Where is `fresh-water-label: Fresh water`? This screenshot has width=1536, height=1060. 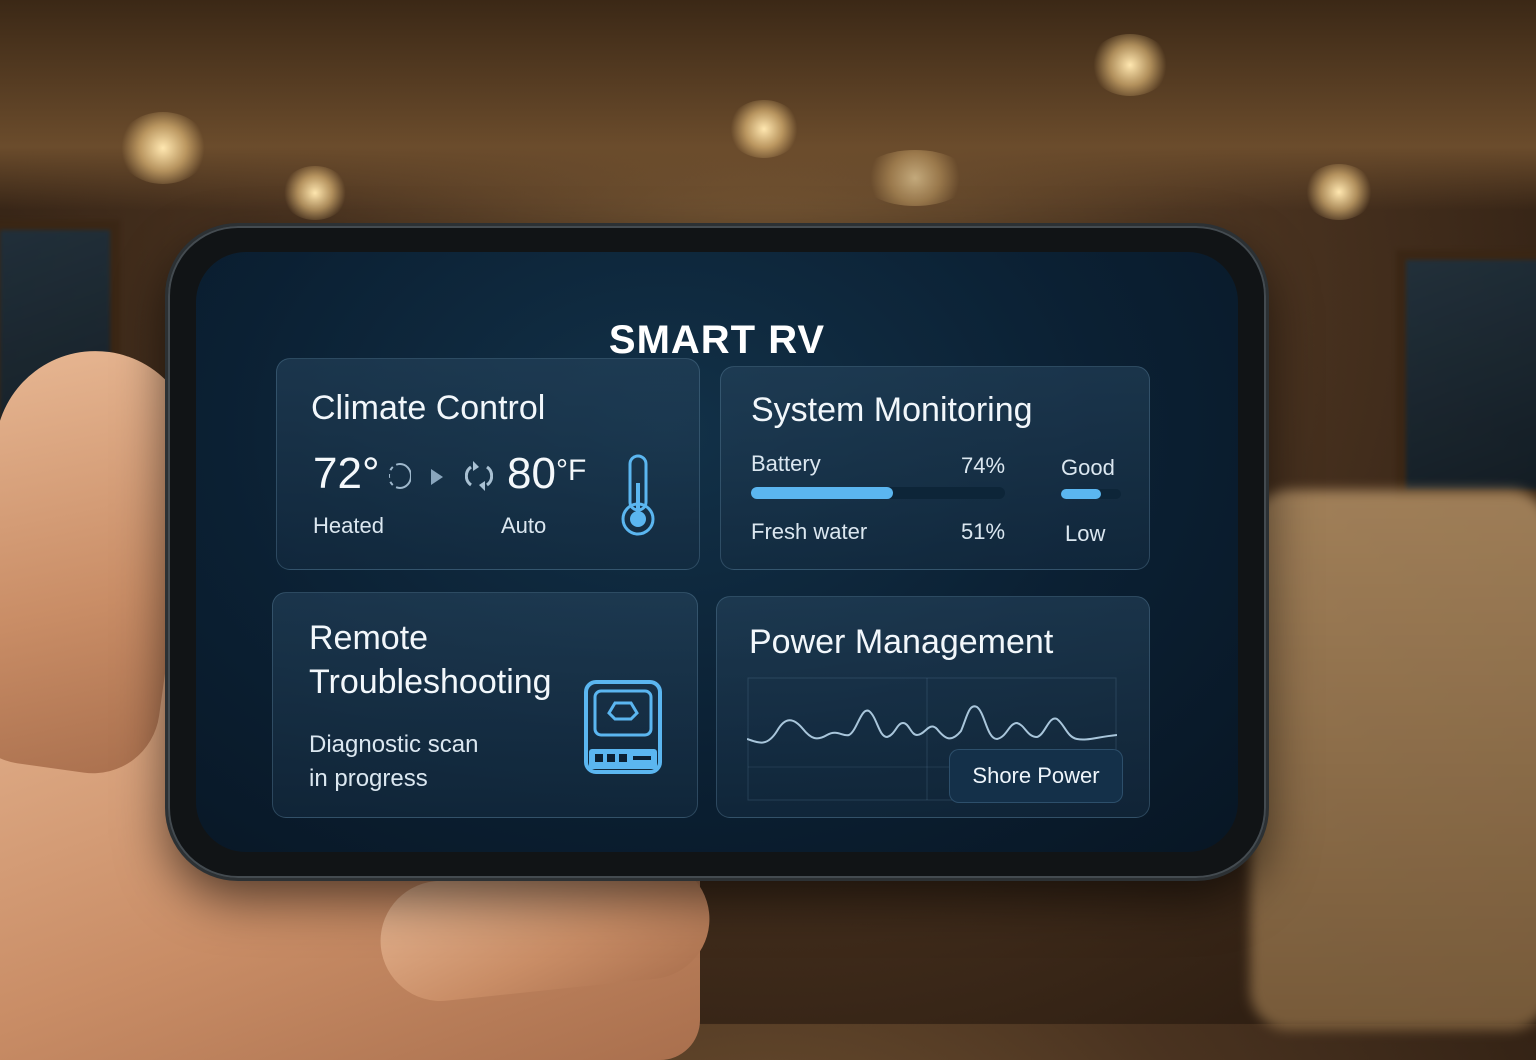 fresh-water-label: Fresh water is located at coordinates (809, 531).